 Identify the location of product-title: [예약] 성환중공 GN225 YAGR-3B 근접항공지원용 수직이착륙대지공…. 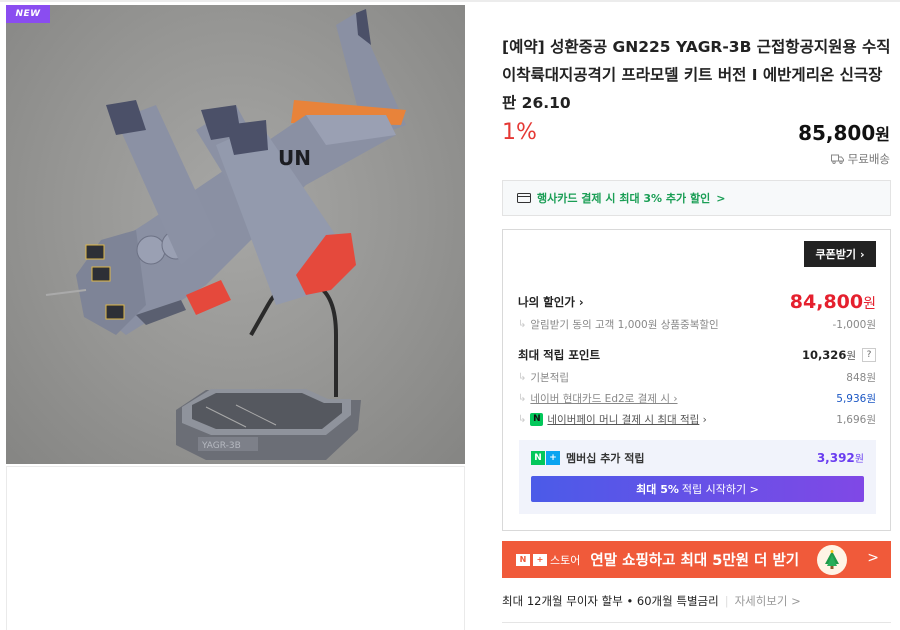
(696, 75).